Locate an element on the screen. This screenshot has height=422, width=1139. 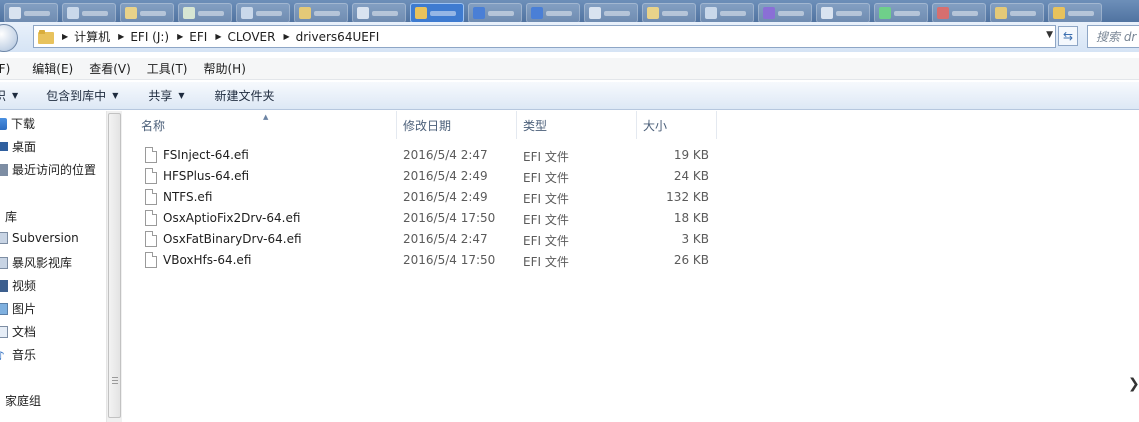
breadcrumb-clover: CLOVER is located at coordinates (251, 37).